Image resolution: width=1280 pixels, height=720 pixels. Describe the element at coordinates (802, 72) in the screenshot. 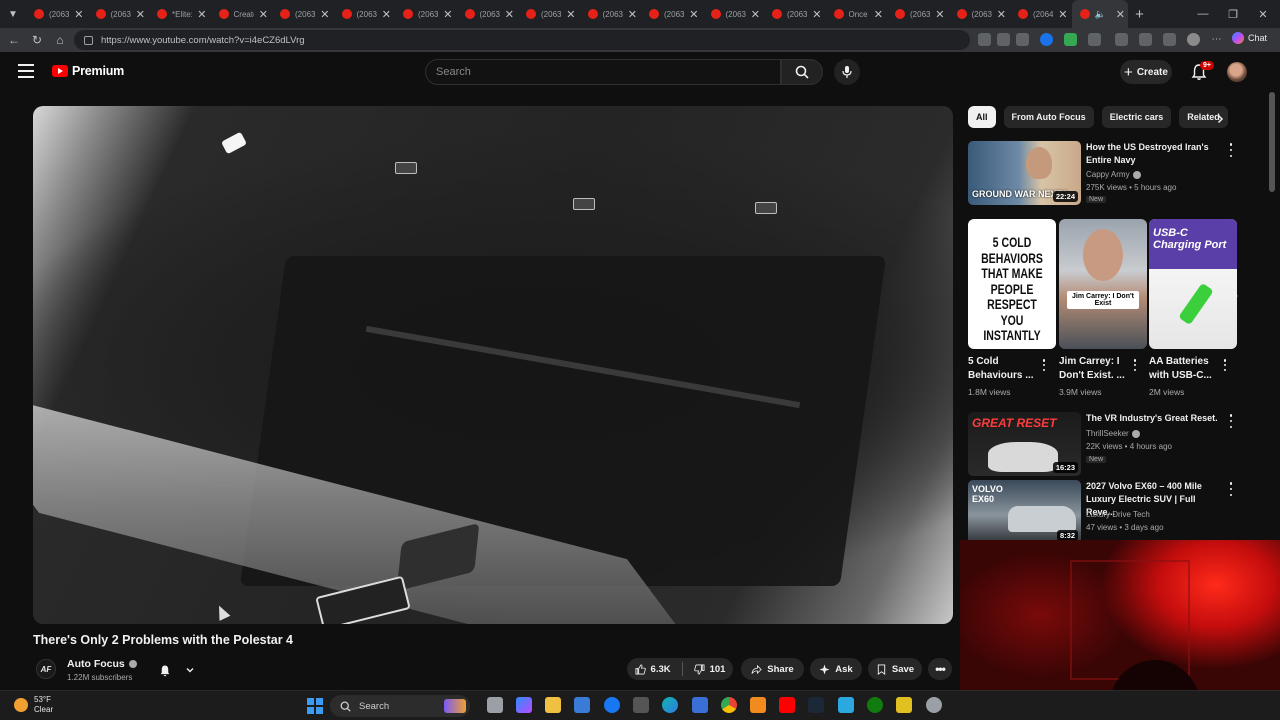

I see `search-button` at that location.